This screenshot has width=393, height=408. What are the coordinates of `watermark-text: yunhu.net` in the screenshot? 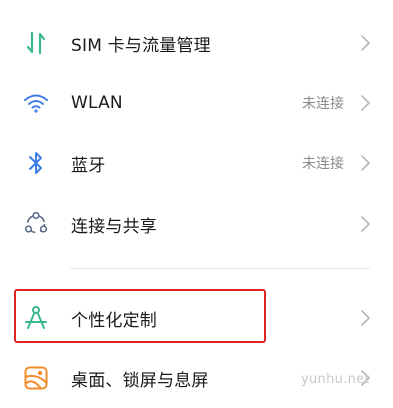 It's located at (335, 379).